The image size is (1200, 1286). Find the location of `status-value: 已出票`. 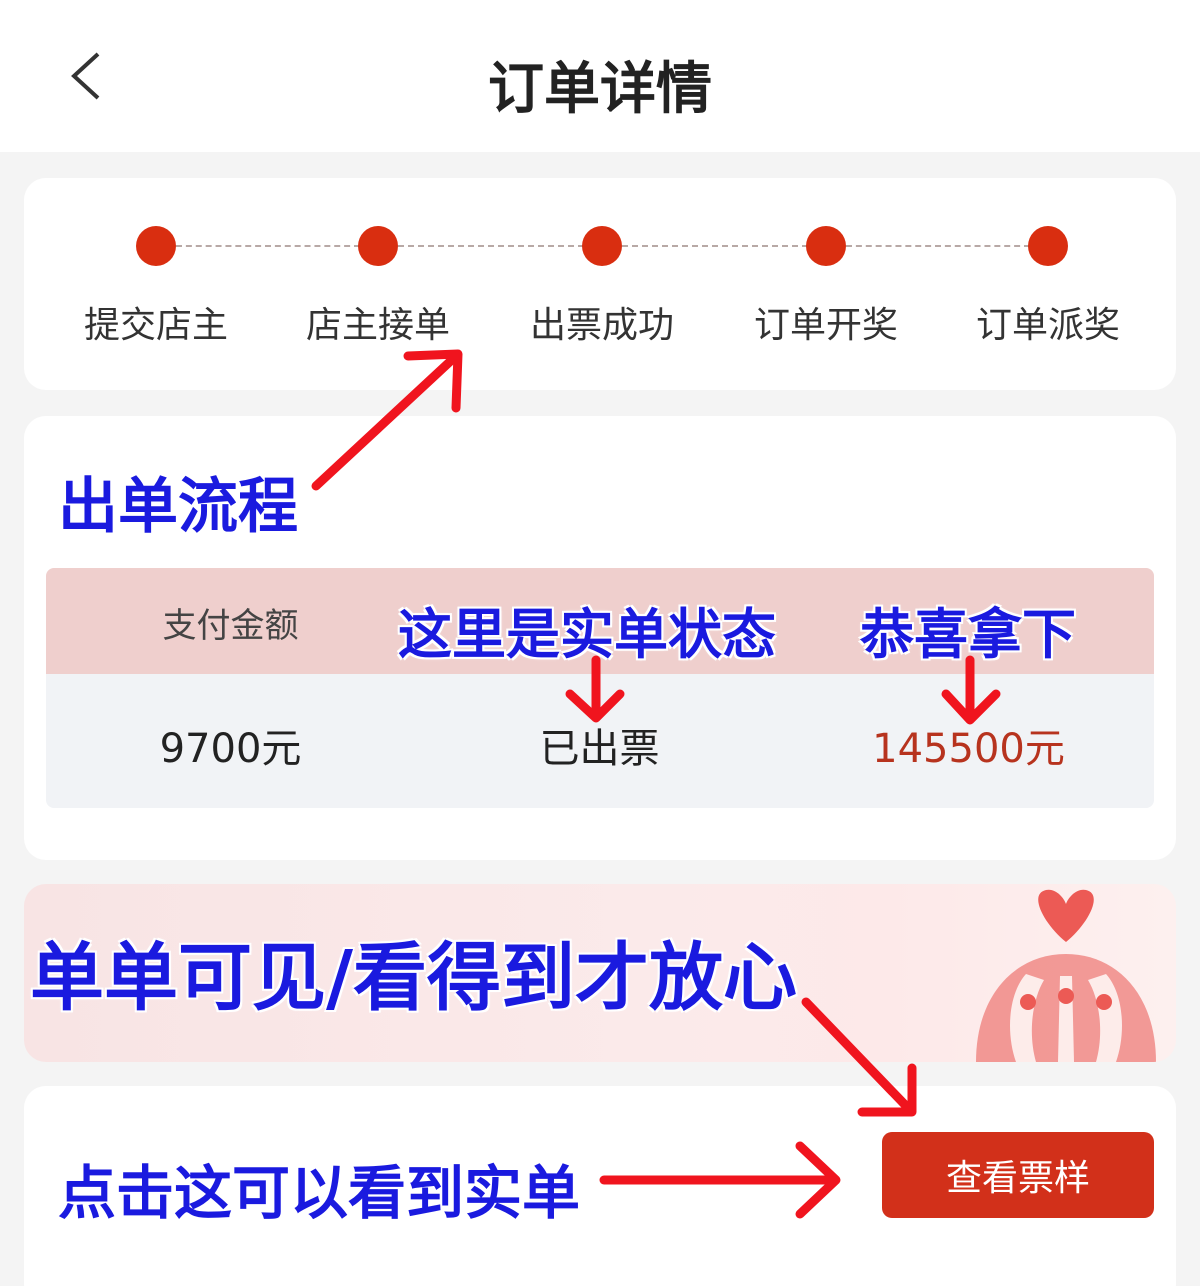

status-value: 已出票 is located at coordinates (599, 749).